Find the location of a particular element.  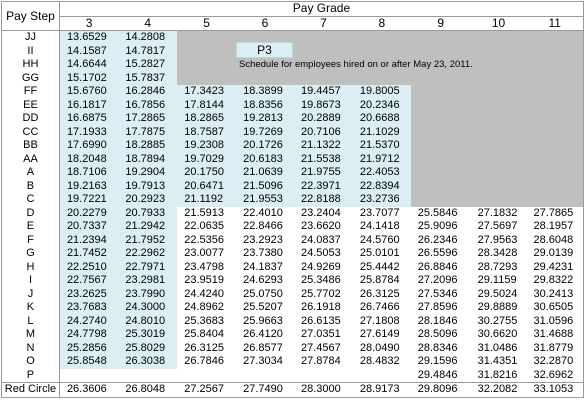

rate-cell: 19.7221 is located at coordinates (89, 200).